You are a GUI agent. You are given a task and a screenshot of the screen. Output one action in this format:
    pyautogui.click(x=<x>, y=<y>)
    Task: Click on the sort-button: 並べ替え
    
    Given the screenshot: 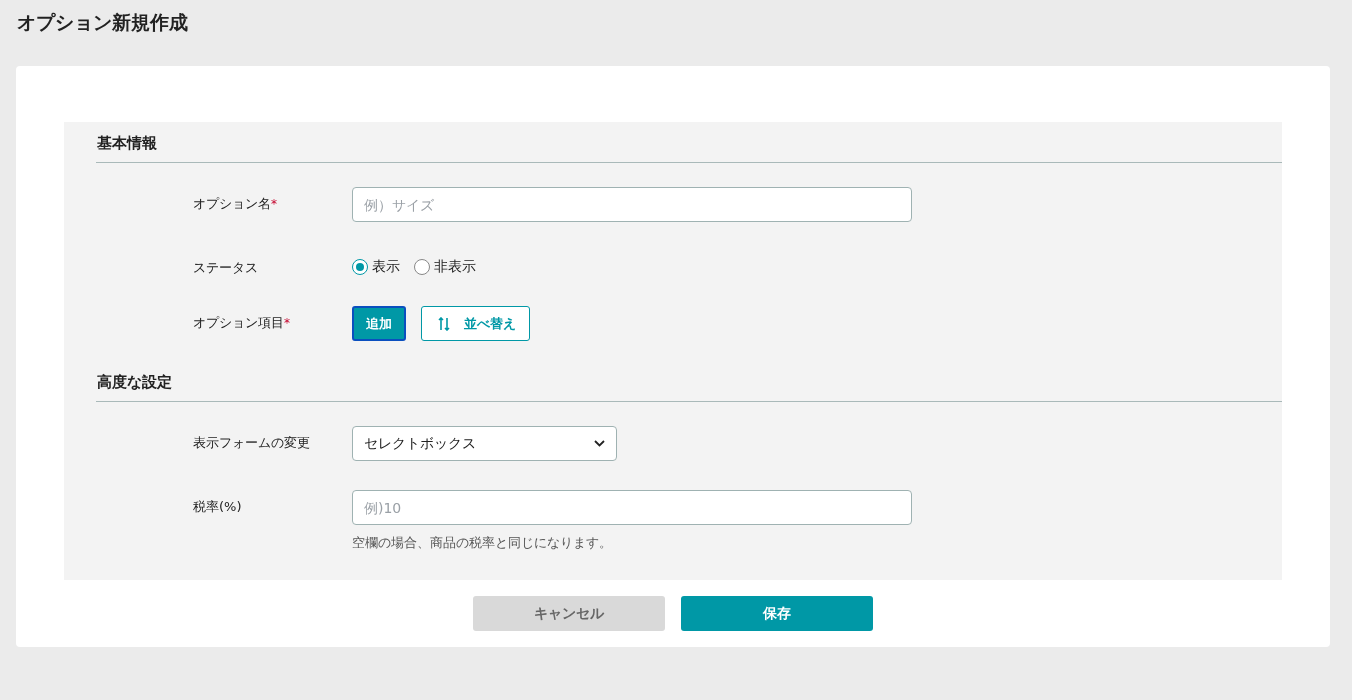 What is the action you would take?
    pyautogui.click(x=475, y=323)
    